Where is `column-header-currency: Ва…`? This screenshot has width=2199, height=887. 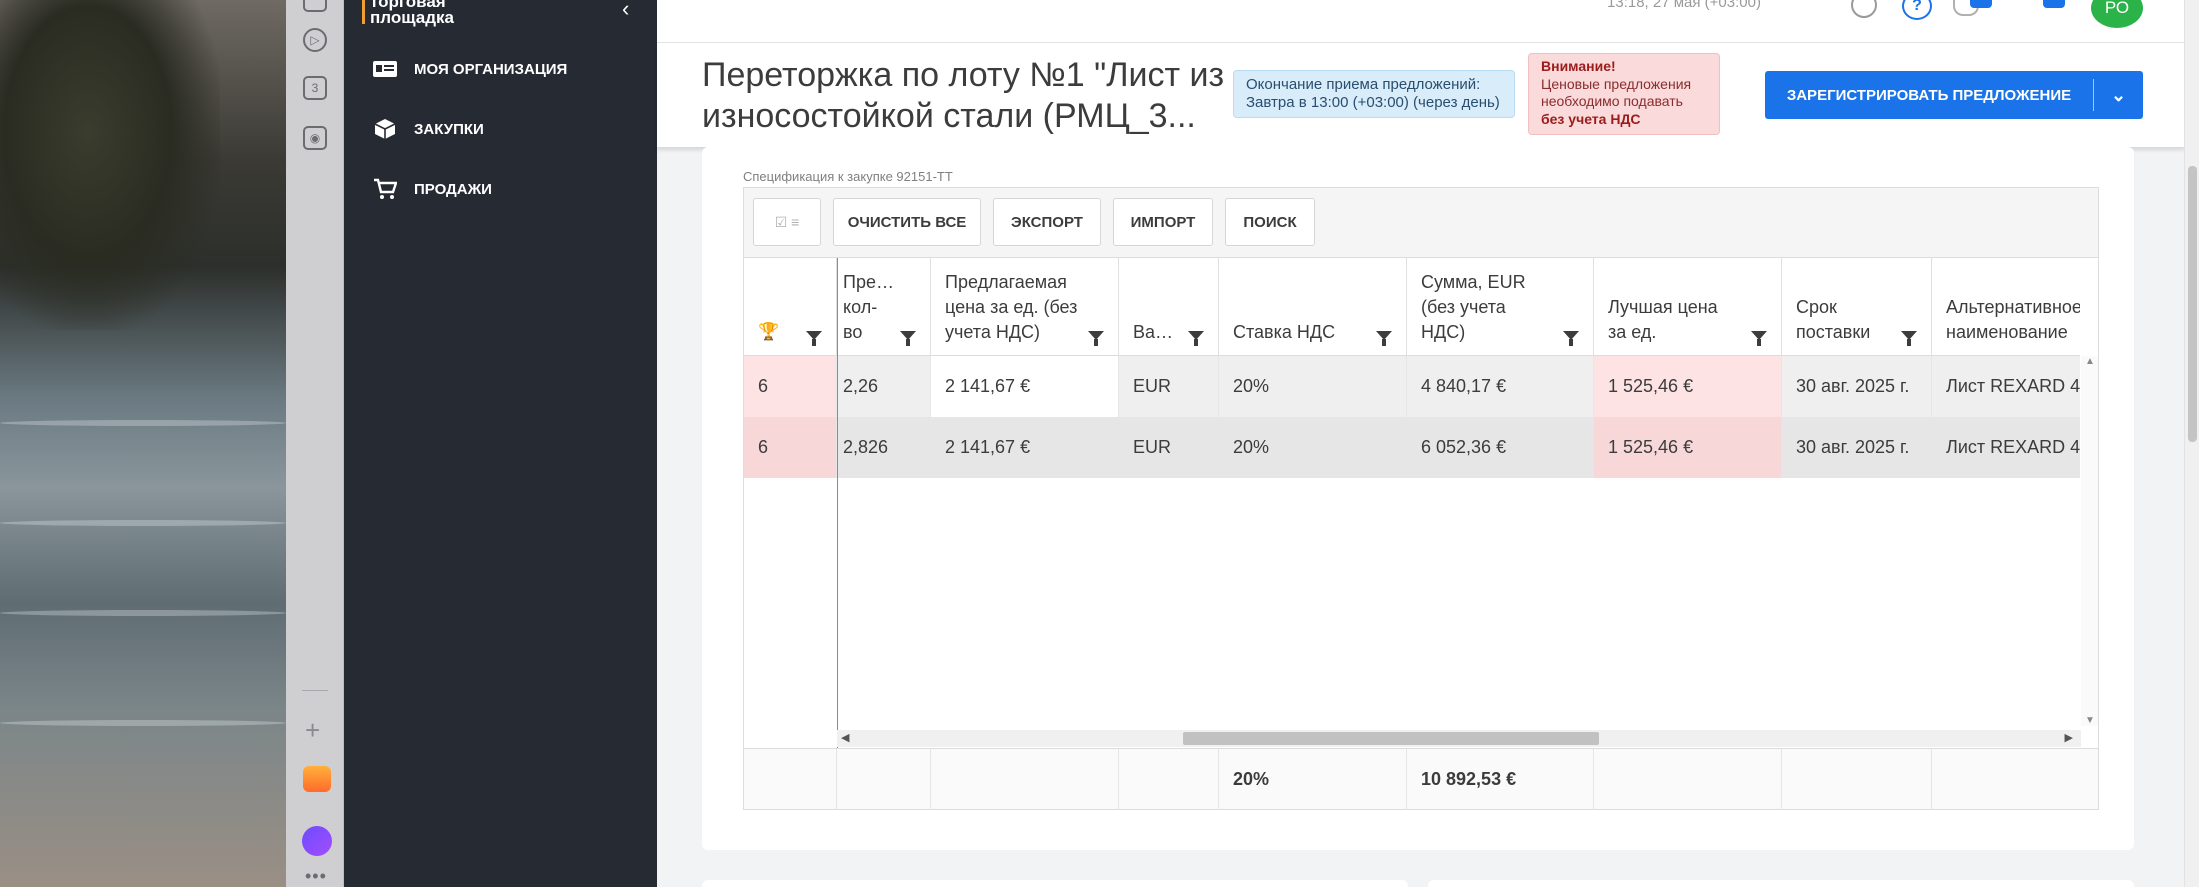 column-header-currency: Ва… is located at coordinates (1169, 307).